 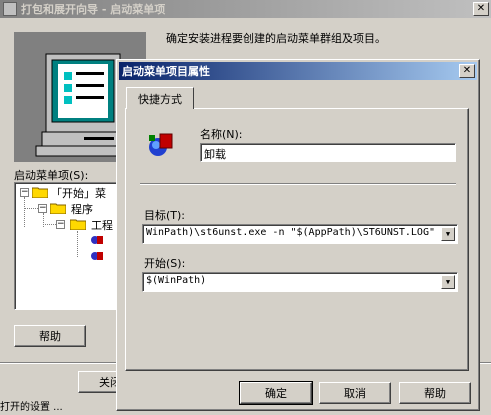 I want to click on start-dropdown-icon: ▼, so click(x=448, y=282).